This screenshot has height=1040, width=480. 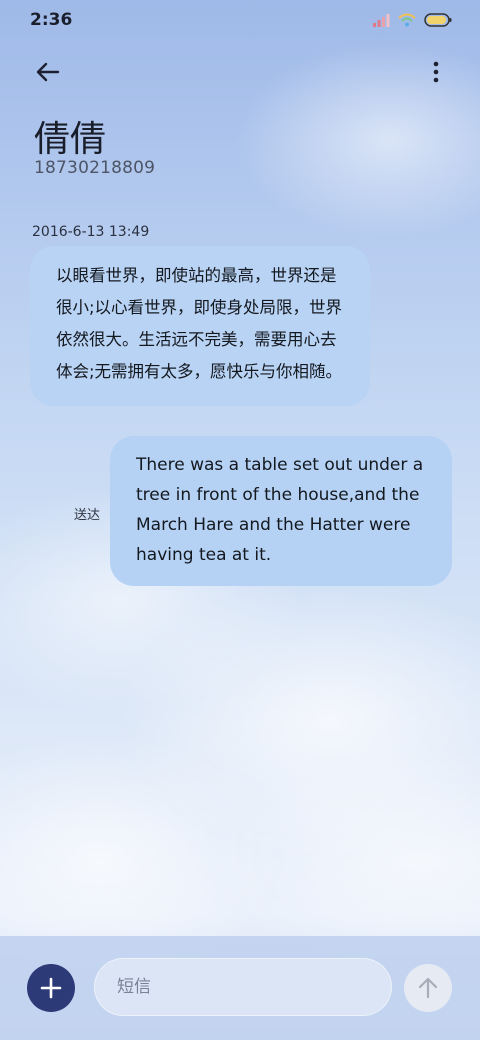 I want to click on plus-icon, so click(x=51, y=988).